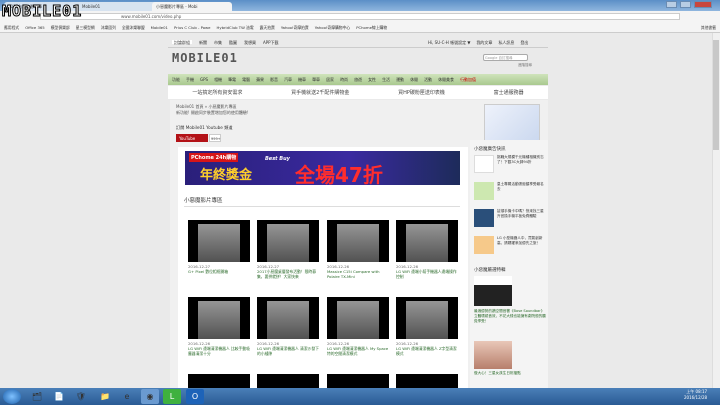  I want to click on video-title: 2017小惡魔桌曆發布活動！限時募集，要拼就拼！大家快來, so click(288, 274).